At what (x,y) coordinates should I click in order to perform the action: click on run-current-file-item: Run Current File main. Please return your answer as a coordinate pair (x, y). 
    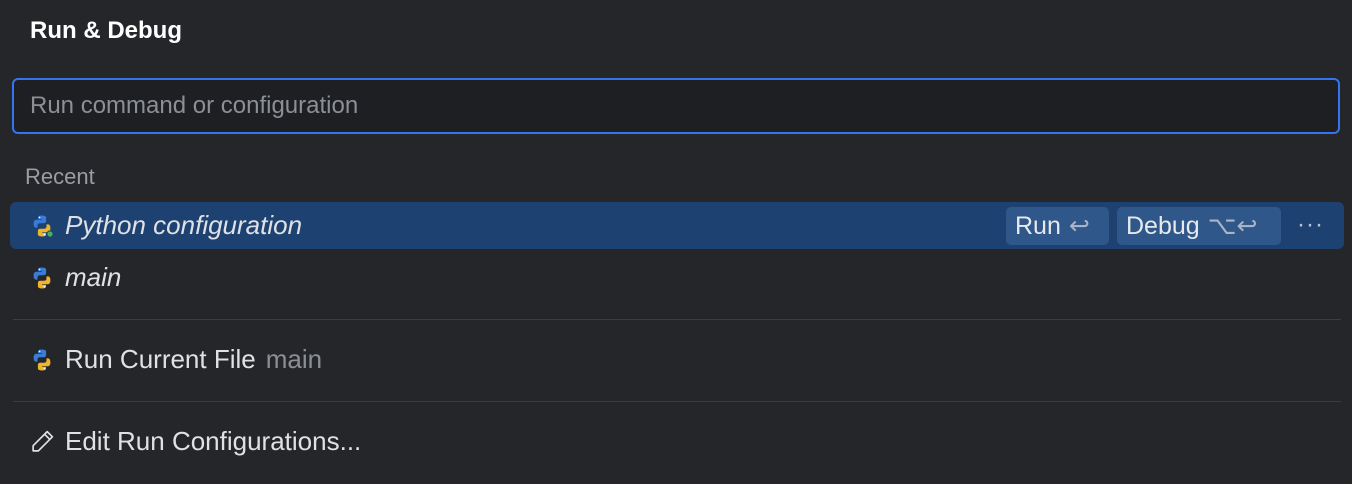
    Looking at the image, I should click on (677, 359).